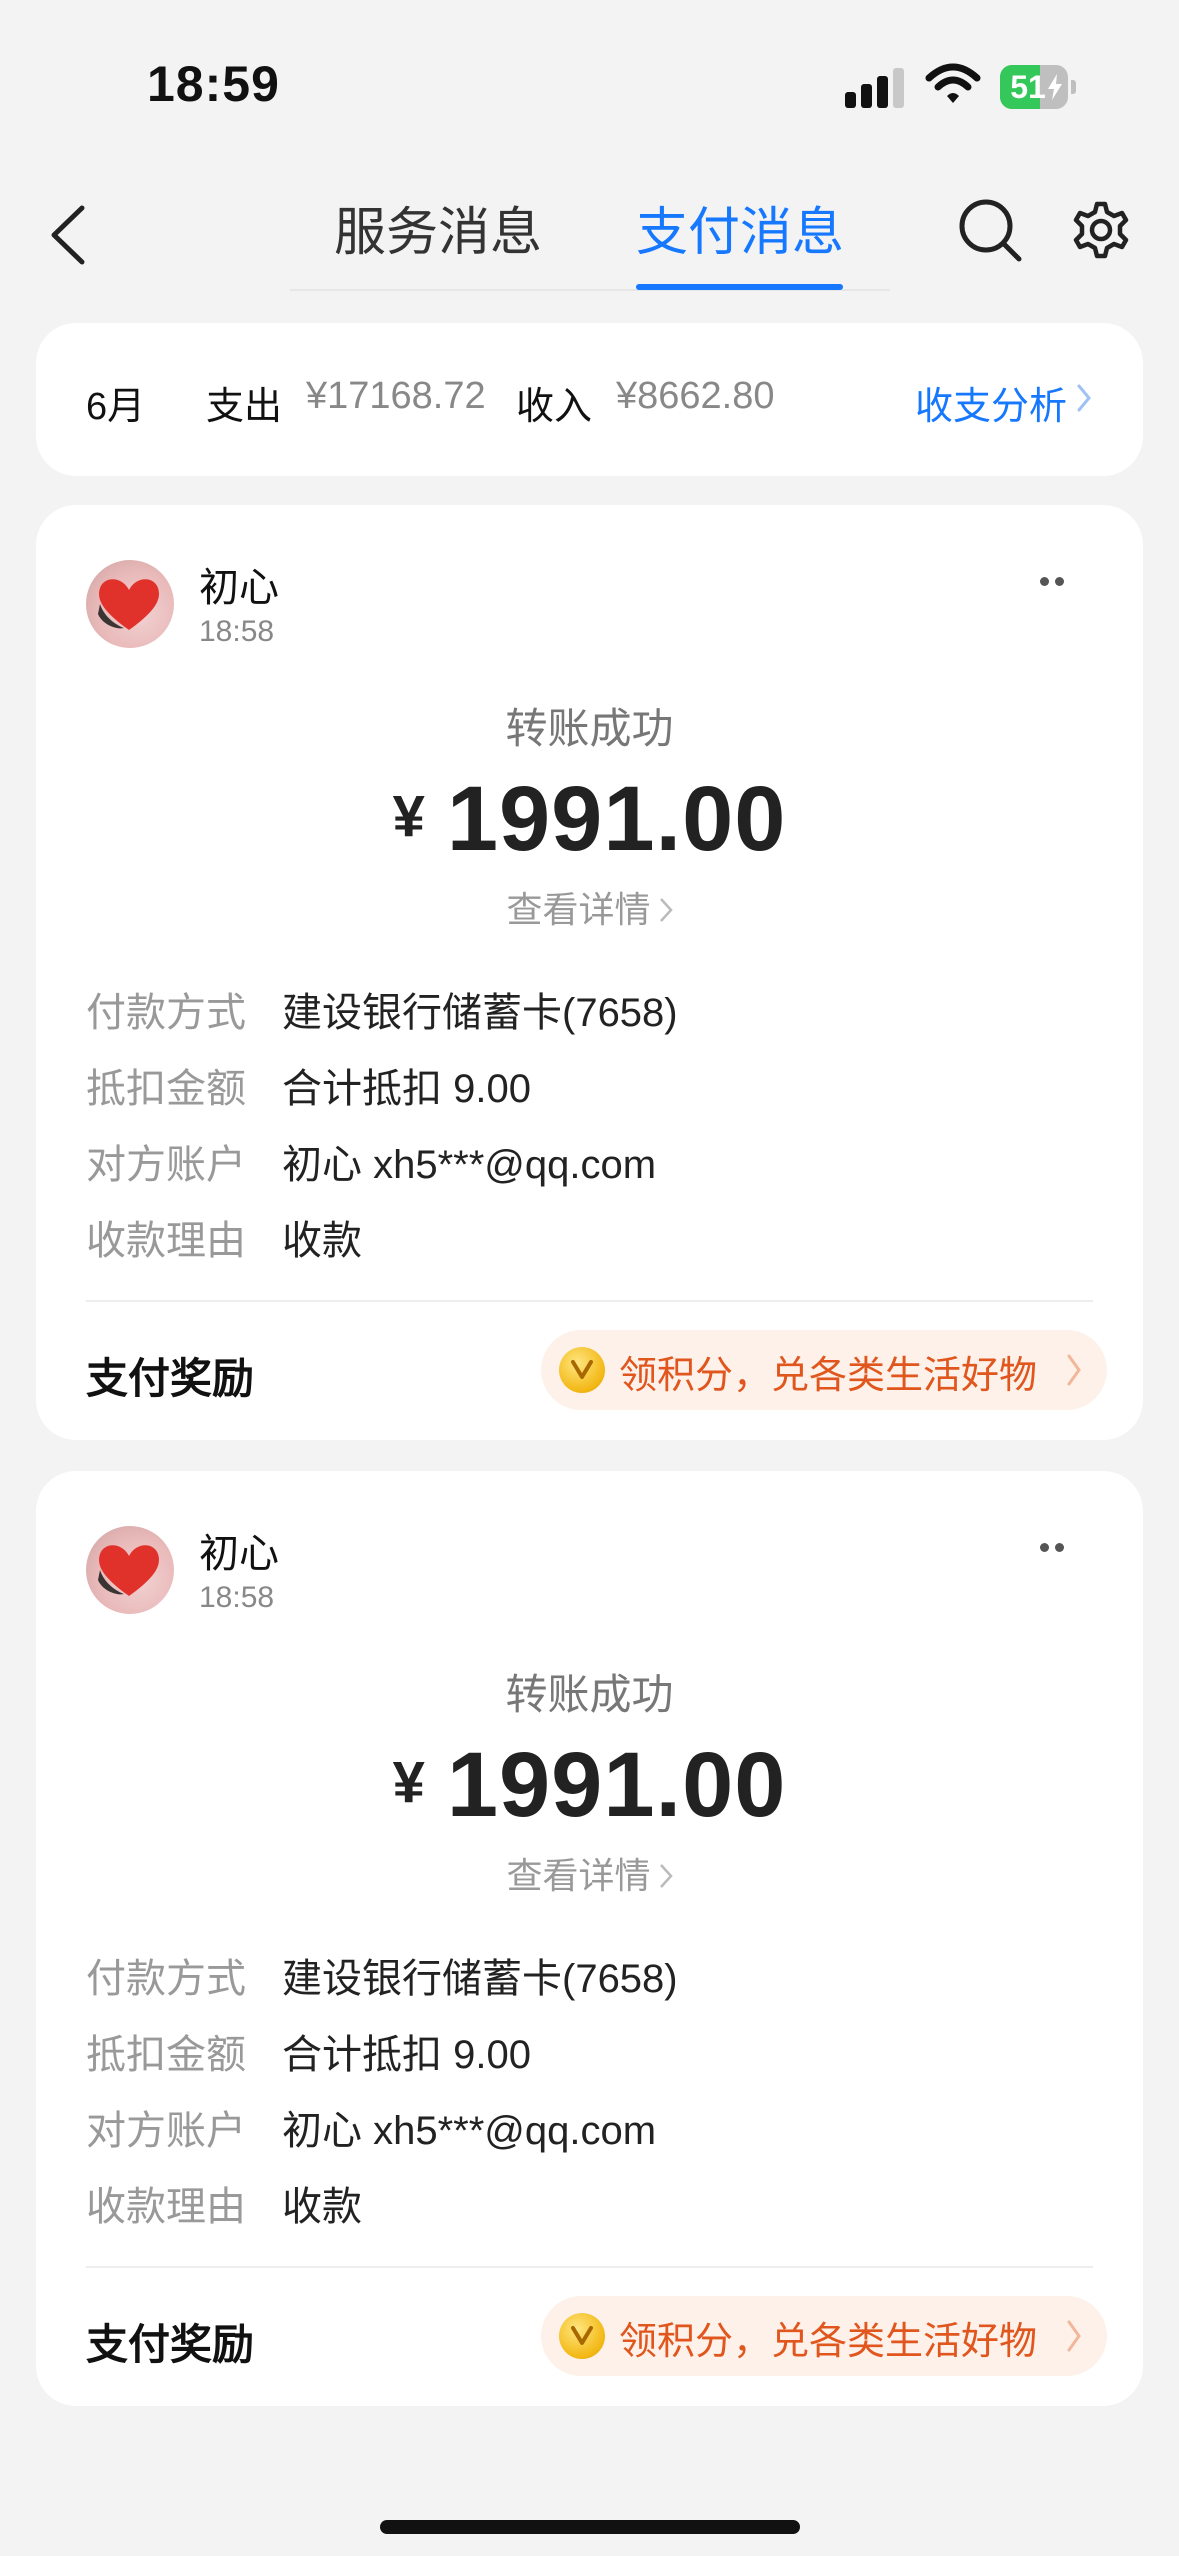 The height and width of the screenshot is (2556, 1179). What do you see at coordinates (589, 85) in the screenshot?
I see `status-bar: 18:59 51` at bounding box center [589, 85].